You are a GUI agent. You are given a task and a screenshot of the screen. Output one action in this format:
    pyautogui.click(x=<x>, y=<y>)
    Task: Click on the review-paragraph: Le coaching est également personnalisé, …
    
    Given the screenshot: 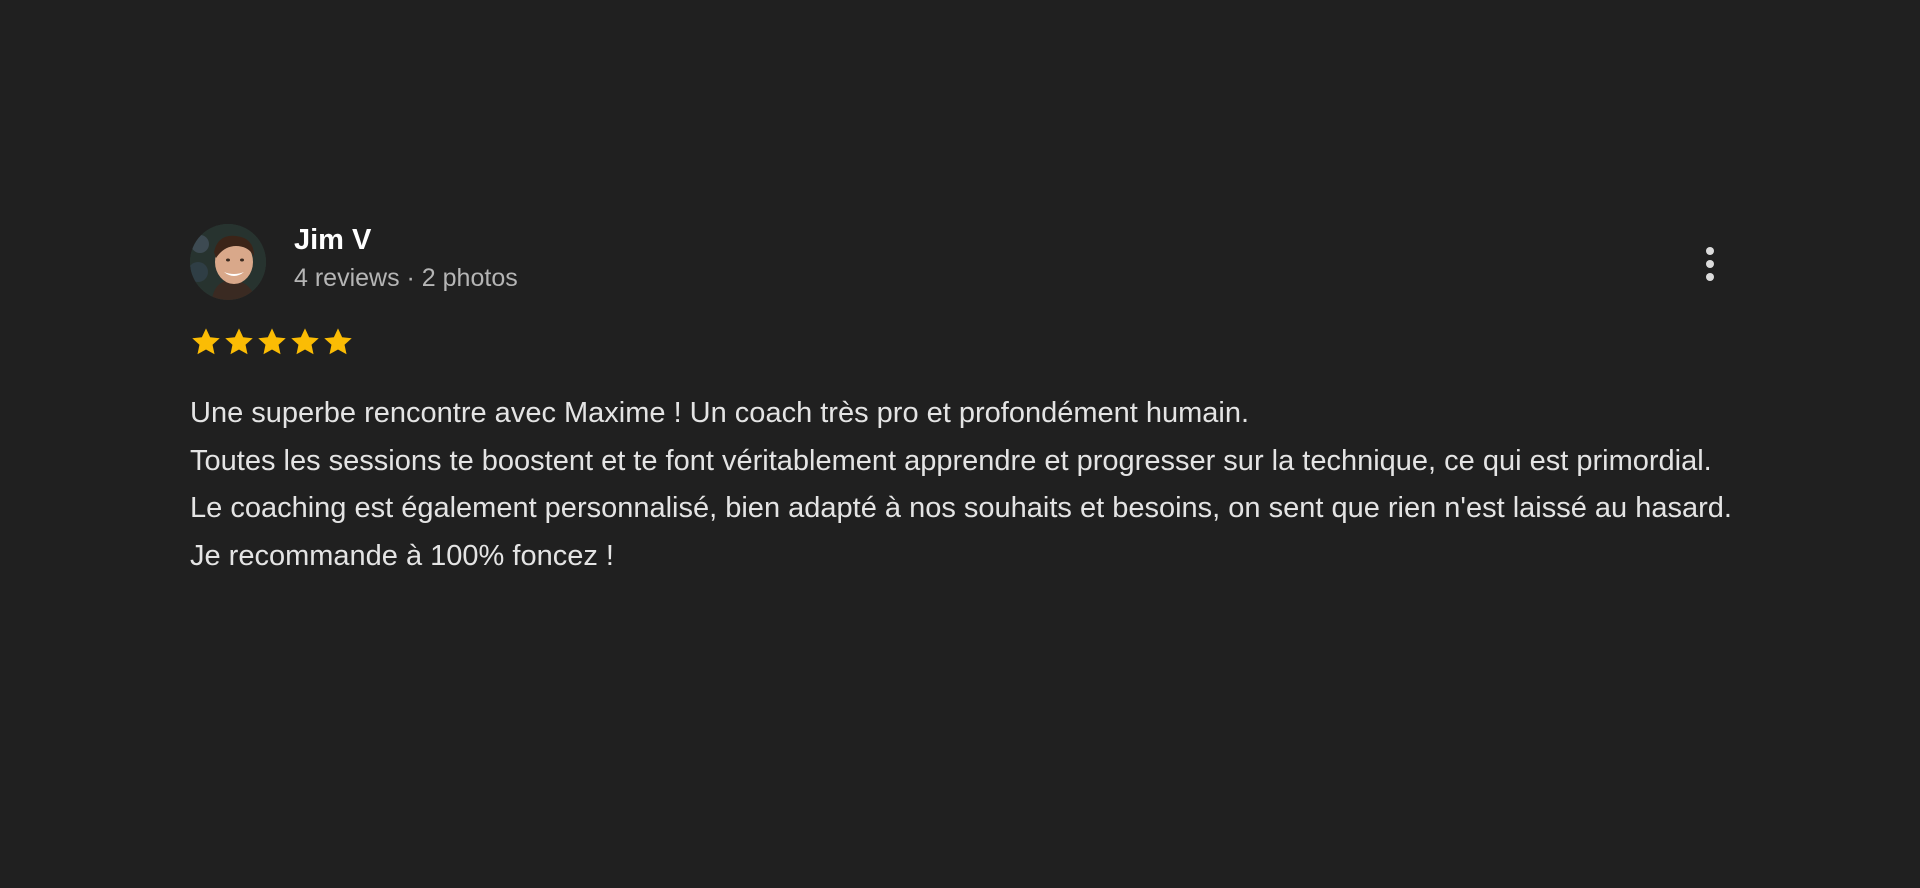 What is the action you would take?
    pyautogui.click(x=961, y=508)
    